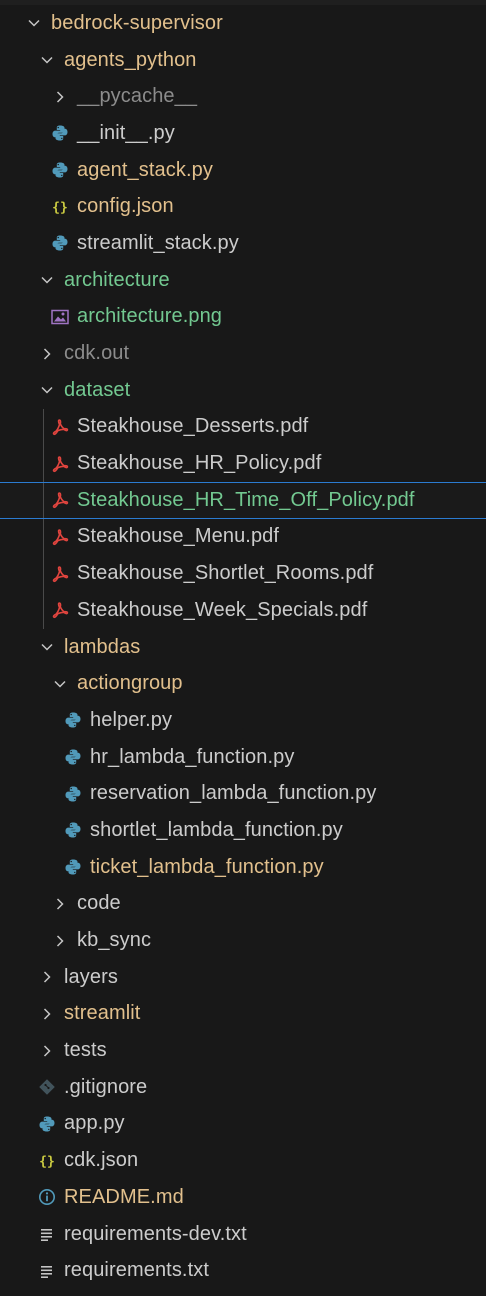 The height and width of the screenshot is (1296, 486). Describe the element at coordinates (243, 353) in the screenshot. I see `folder-cdk-out: cdk.out` at that location.